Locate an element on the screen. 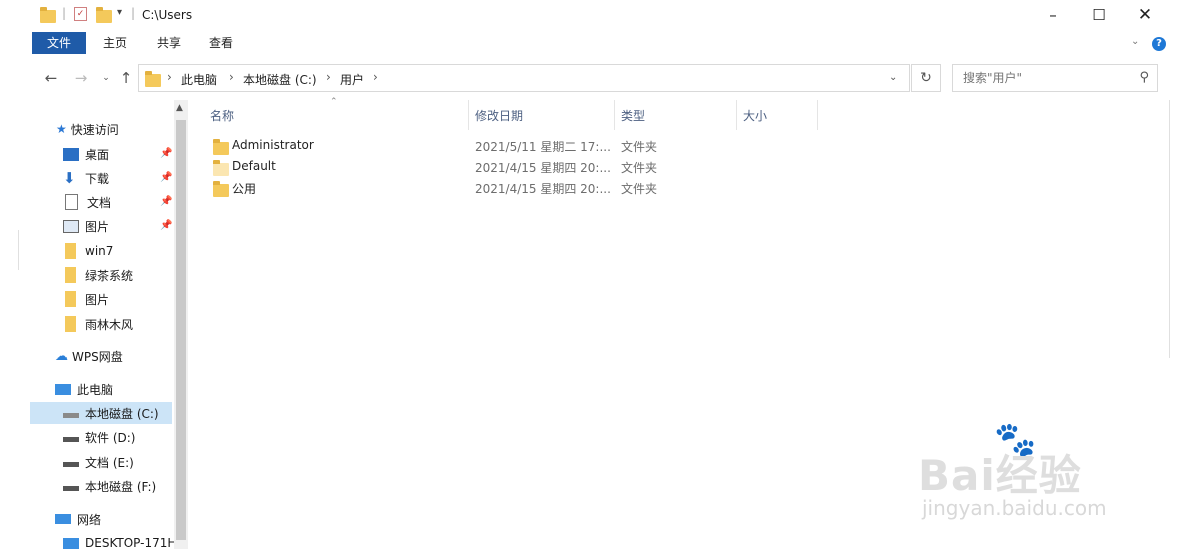 This screenshot has width=1200, height=554. nav-wps-cloud: ☁ WPS网盘 is located at coordinates (89, 356).